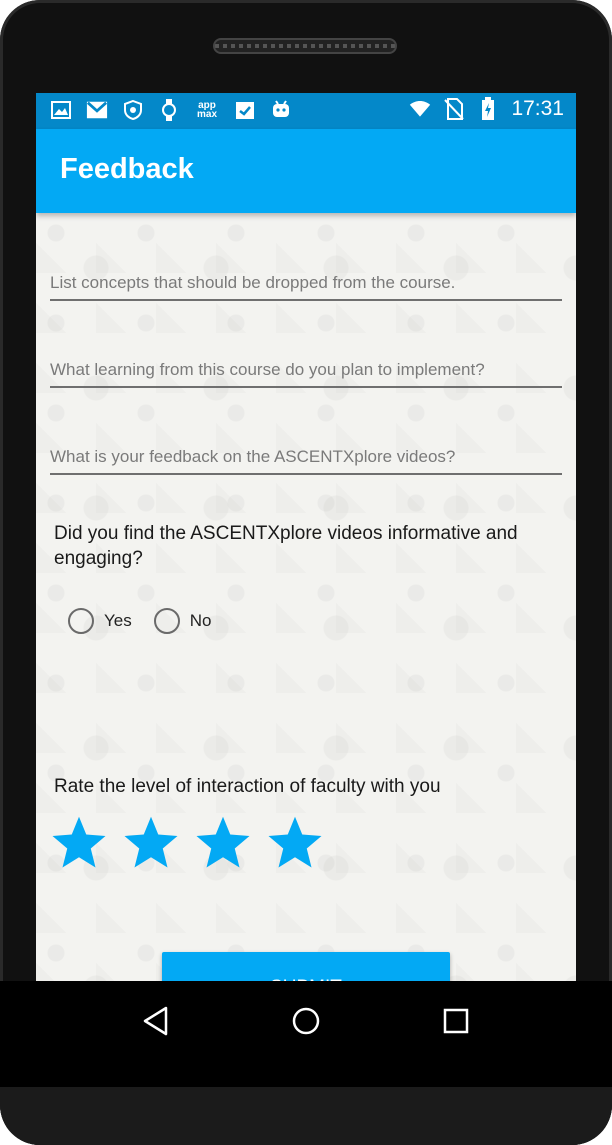 This screenshot has width=612, height=1145. What do you see at coordinates (306, 1116) in the screenshot?
I see `bottom-bezel` at bounding box center [306, 1116].